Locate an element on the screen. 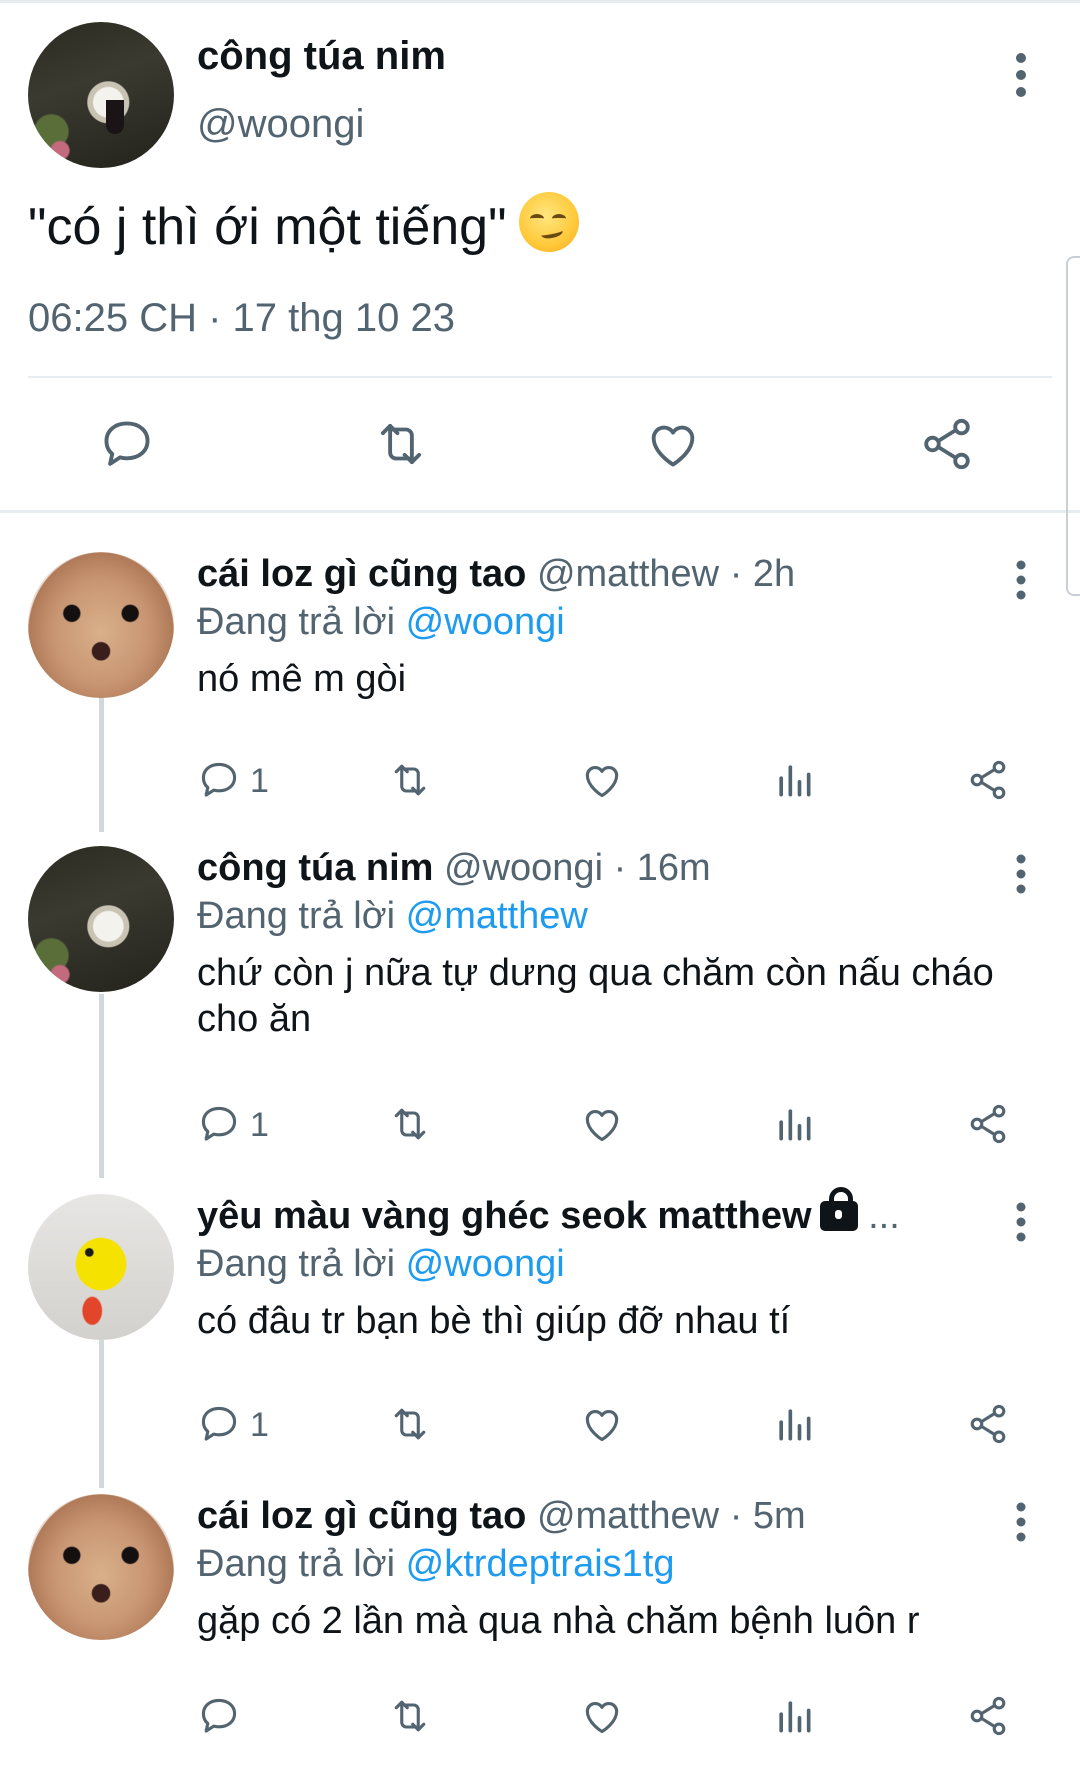  replying-to: Đang trả lời @ktrdeptrais1tg is located at coordinates (435, 1564).